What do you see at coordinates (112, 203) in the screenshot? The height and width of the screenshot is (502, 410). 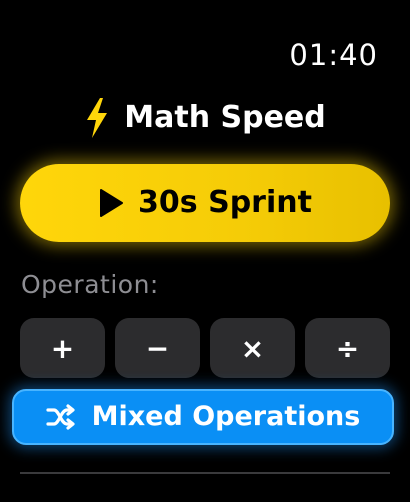 I see `play-icon` at bounding box center [112, 203].